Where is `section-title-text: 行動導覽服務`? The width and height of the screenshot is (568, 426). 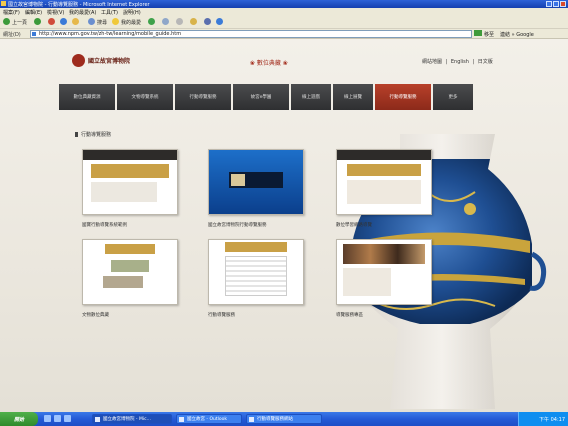
section-title-text: 行動導覽服務 is located at coordinates (96, 135).